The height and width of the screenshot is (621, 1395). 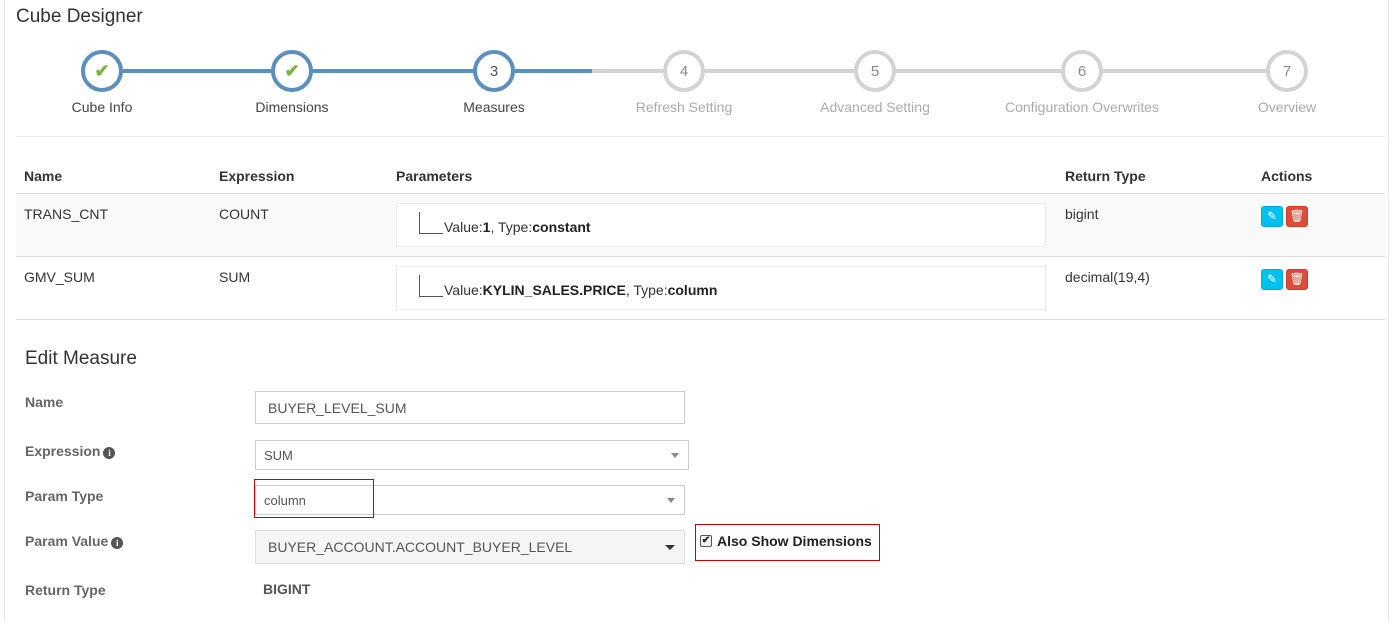 I want to click on param-value-select-value: BUYER_ACCOUNT.ACCOUNT_BUYER_LEVEL, so click(x=420, y=547).